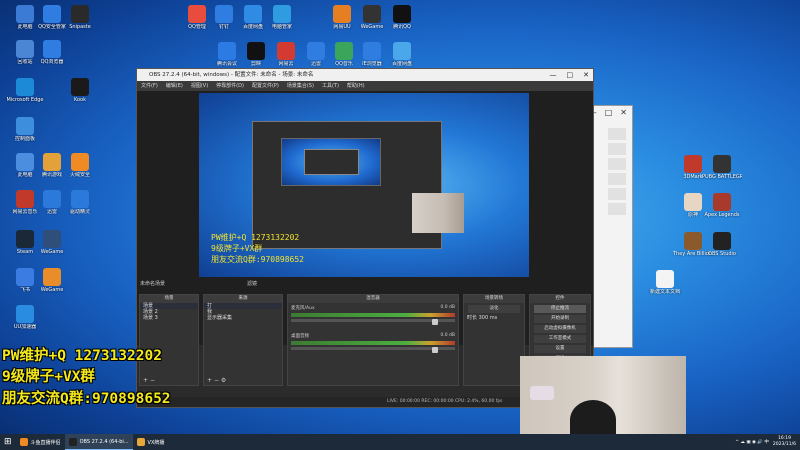 The width and height of the screenshot is (800, 450). What do you see at coordinates (784, 442) in the screenshot?
I see `clock: 16:19 2023/11/6` at bounding box center [784, 442].